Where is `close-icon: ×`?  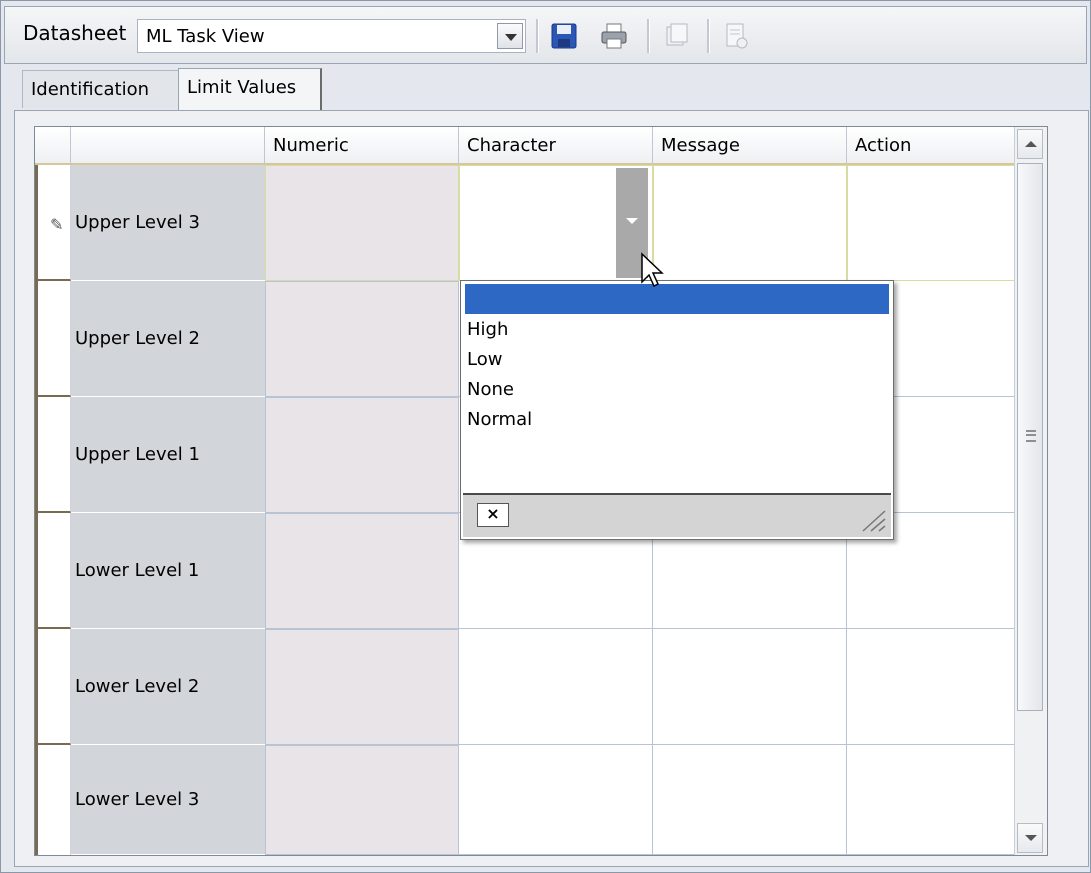
close-icon: × is located at coordinates (493, 515).